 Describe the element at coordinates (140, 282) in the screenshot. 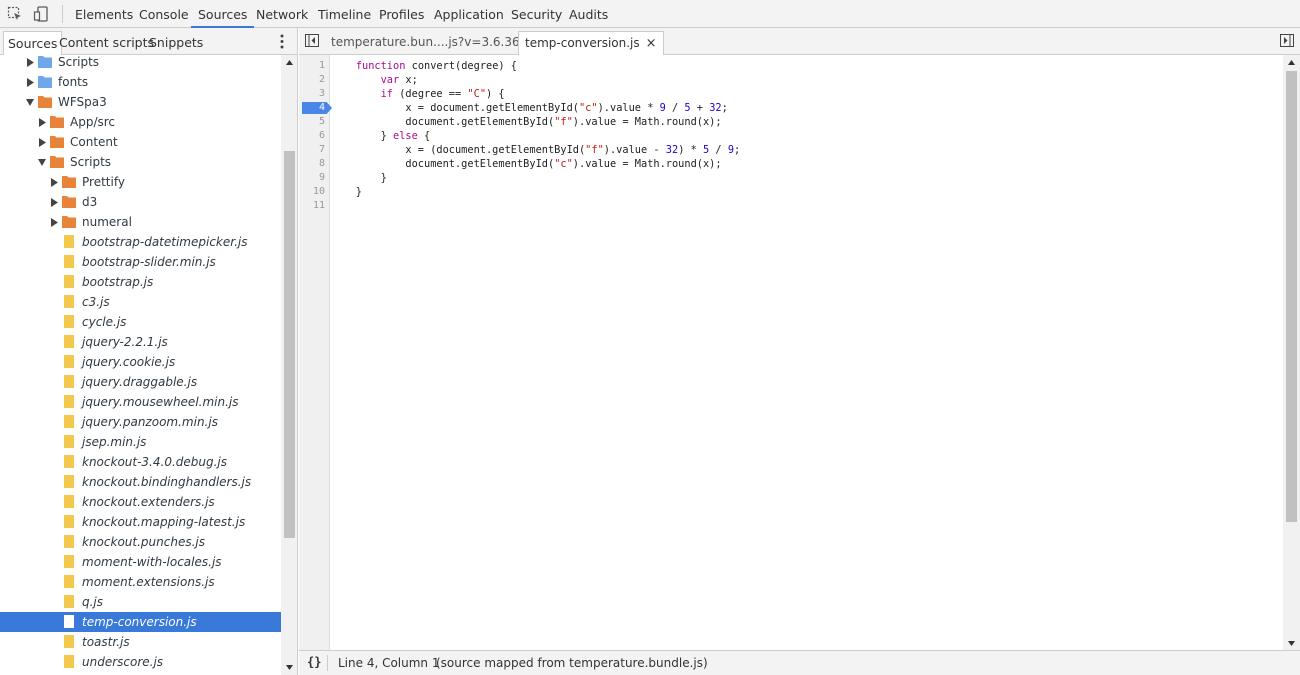

I see `file-tree-item: bootstrap.js` at that location.